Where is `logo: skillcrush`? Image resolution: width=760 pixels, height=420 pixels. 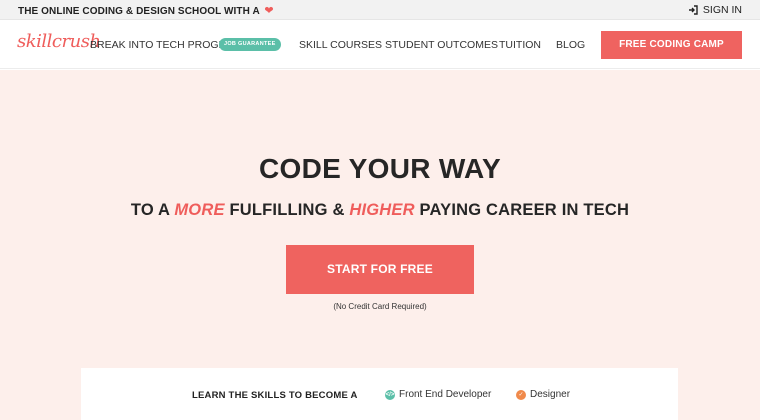
logo: skillcrush is located at coordinates (59, 41).